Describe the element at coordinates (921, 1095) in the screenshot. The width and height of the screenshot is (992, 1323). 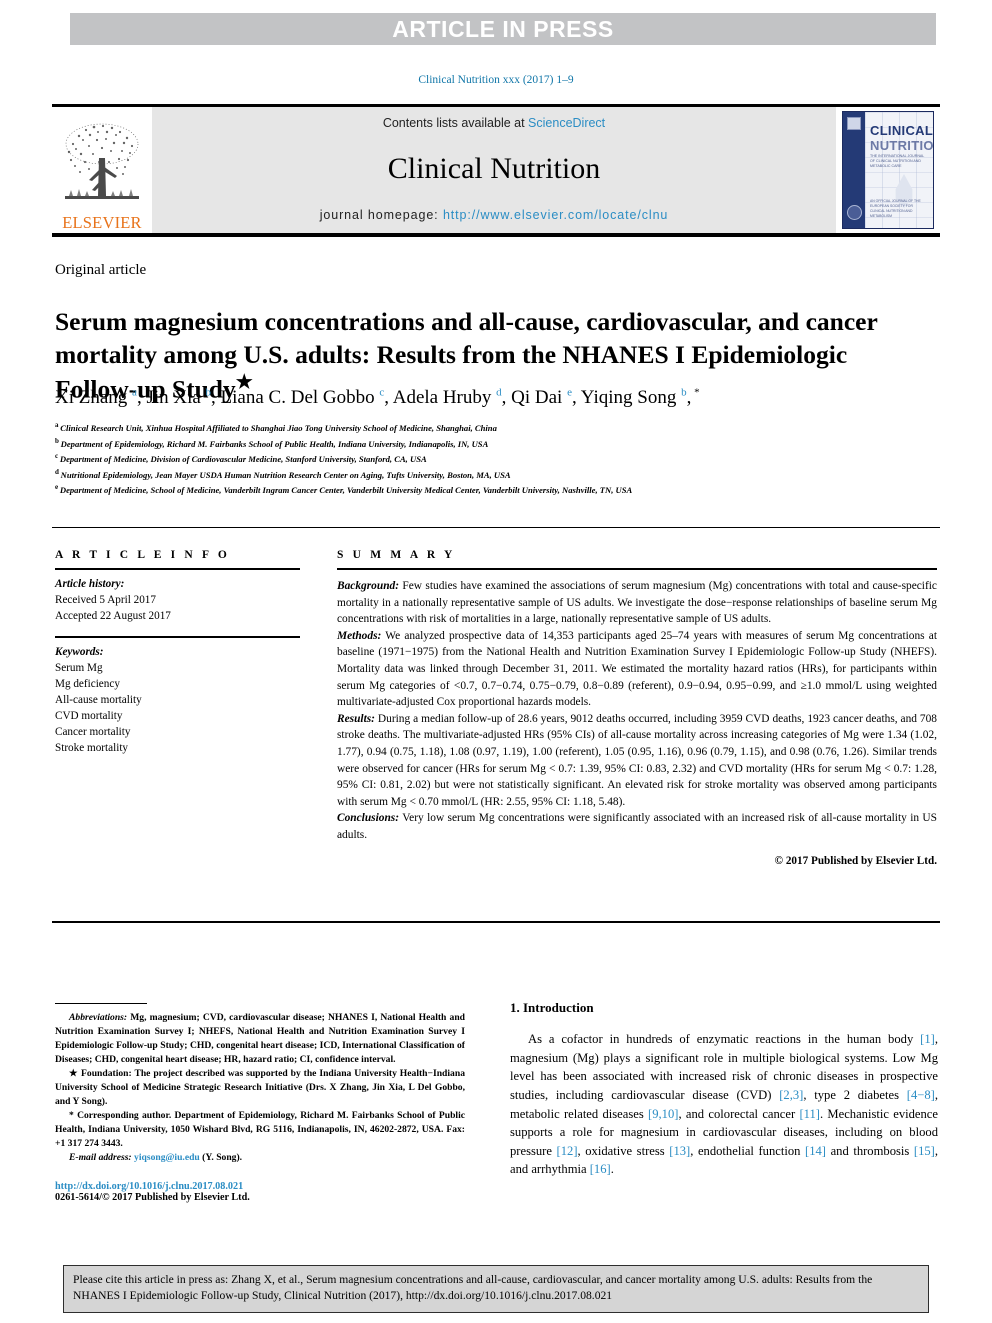
I see `reference-link: [4−8]` at that location.